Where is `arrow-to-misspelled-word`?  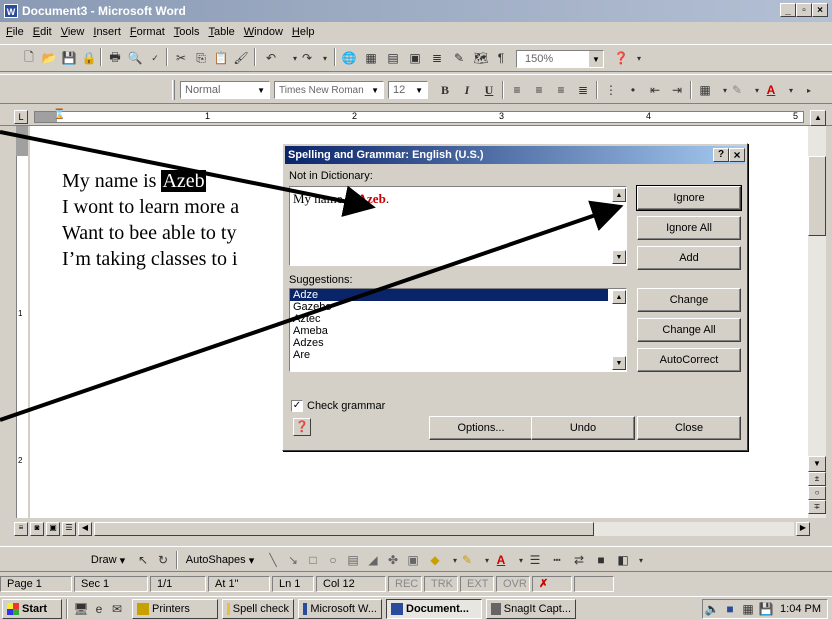 arrow-to-misspelled-word is located at coordinates (188, 173).